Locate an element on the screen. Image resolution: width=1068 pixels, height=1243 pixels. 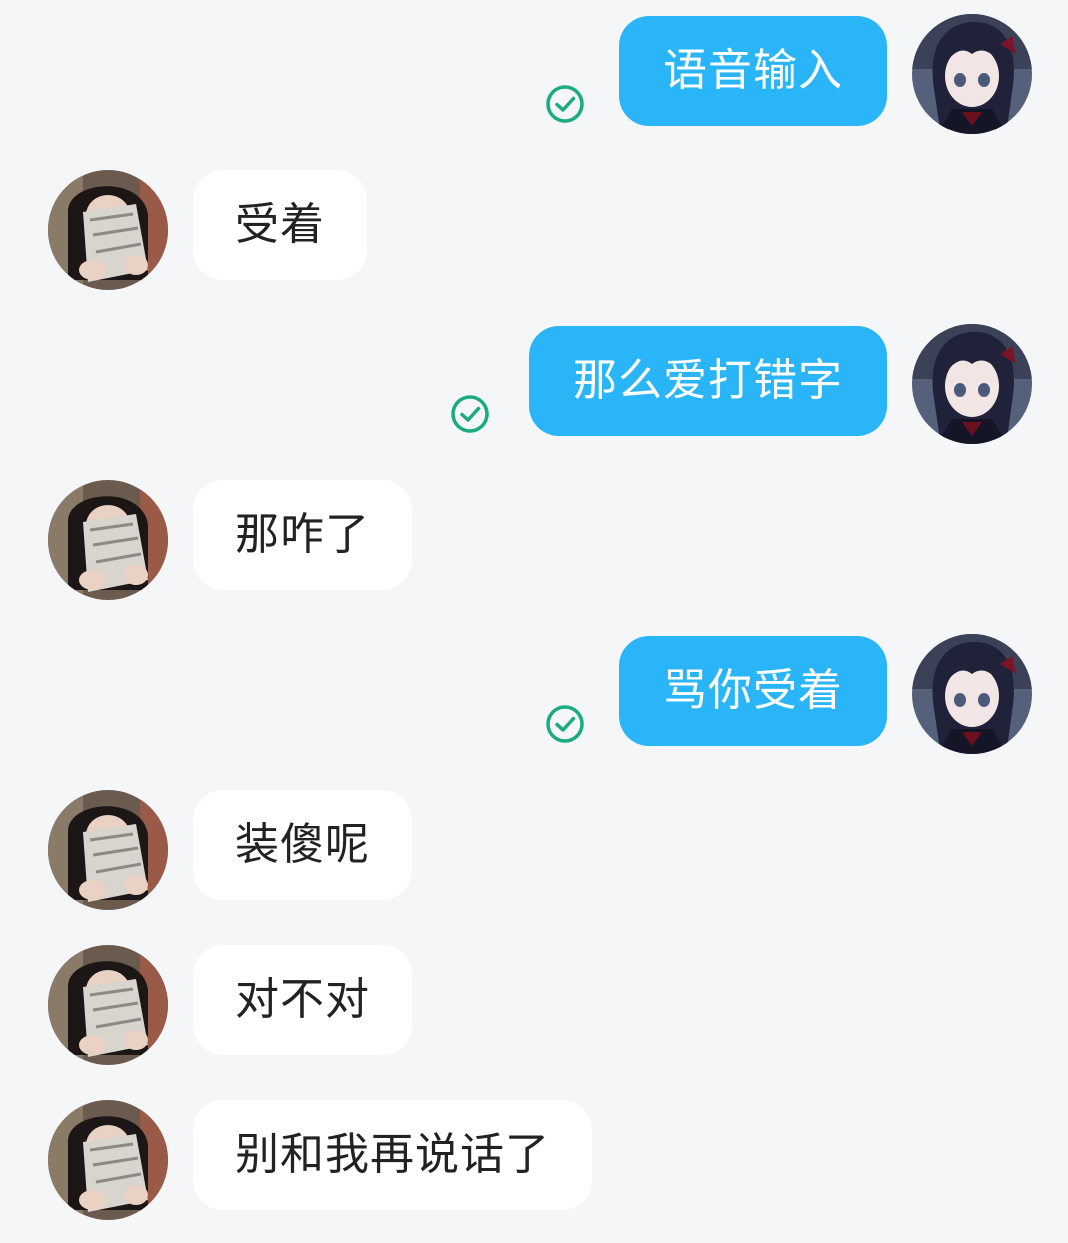
sent-message-bubble: 语音输入 is located at coordinates (753, 71).